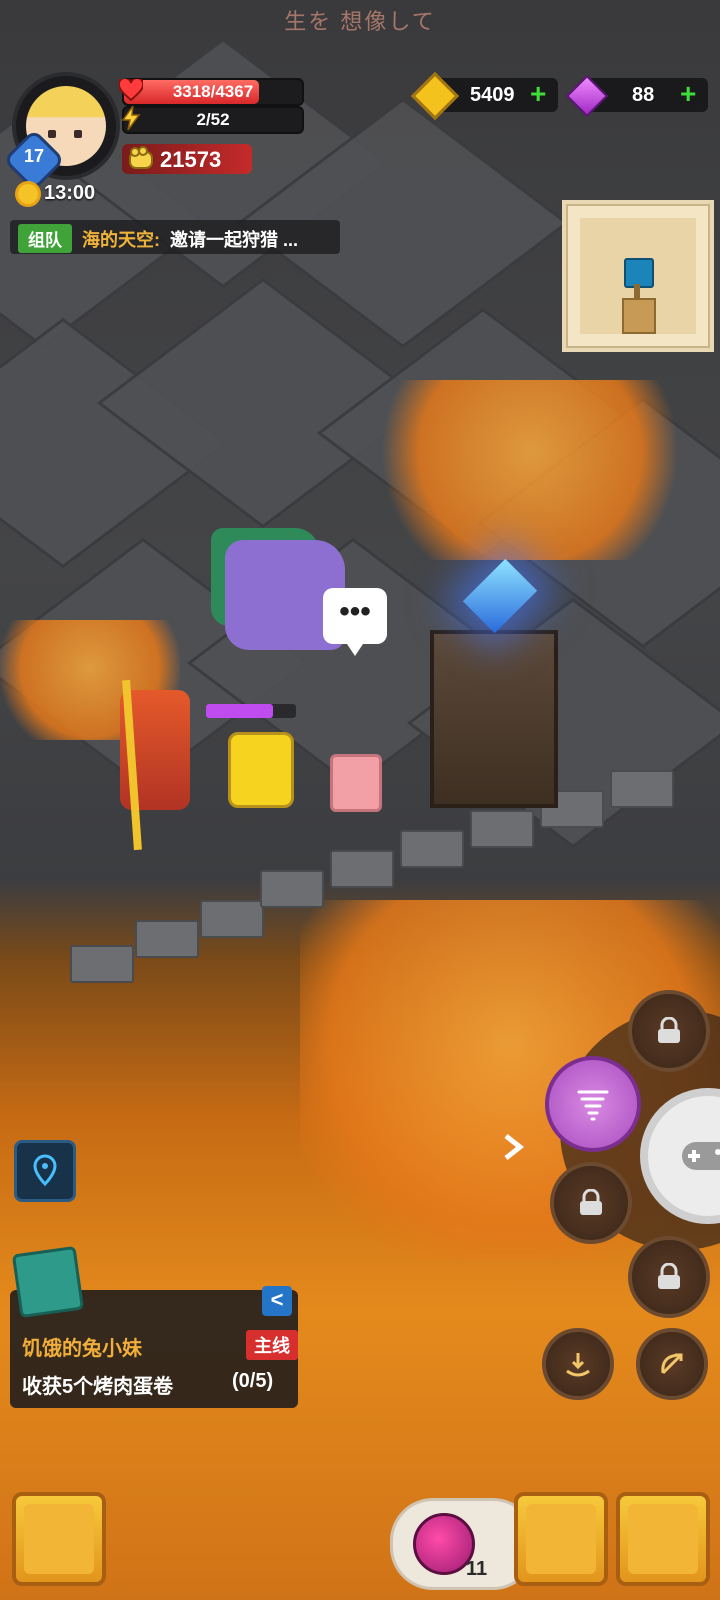 Image resolution: width=720 pixels, height=1600 pixels. What do you see at coordinates (538, 94) in the screenshot?
I see `add-gold-button: +` at bounding box center [538, 94].